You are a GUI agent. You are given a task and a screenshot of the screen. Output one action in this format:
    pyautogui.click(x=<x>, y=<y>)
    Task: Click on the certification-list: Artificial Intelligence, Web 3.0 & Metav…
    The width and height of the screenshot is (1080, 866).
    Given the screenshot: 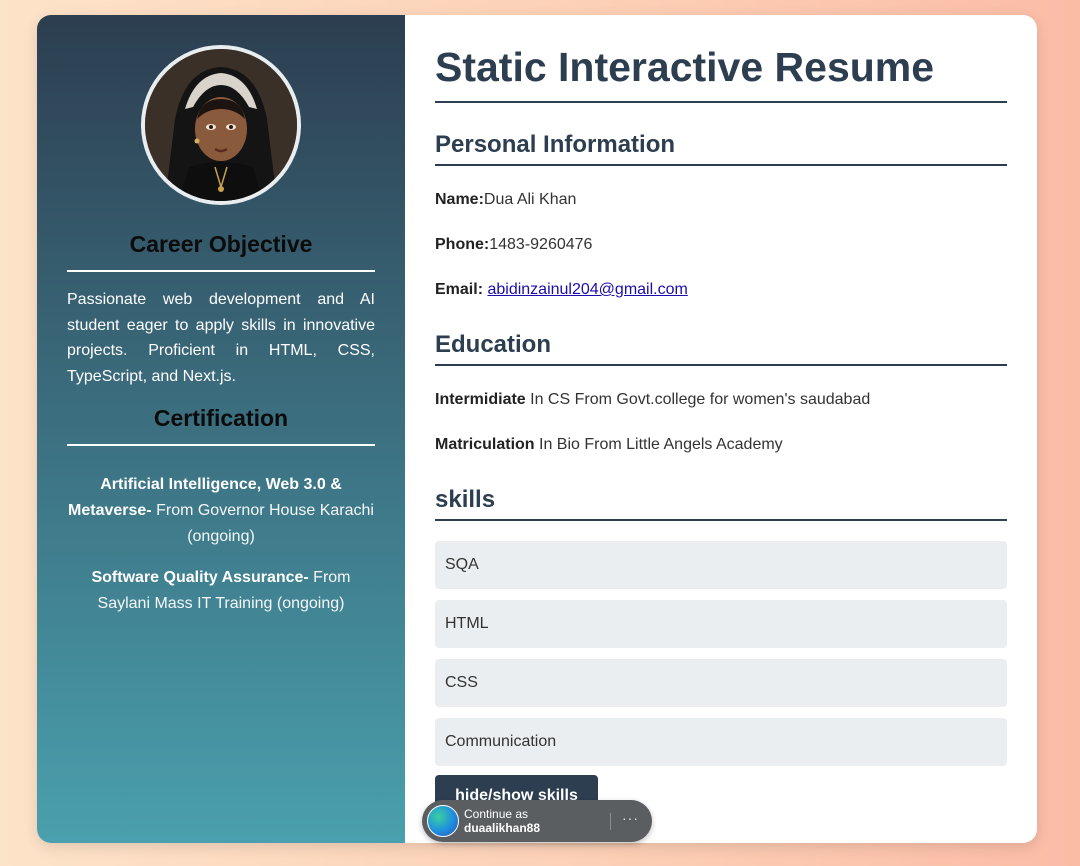 What is the action you would take?
    pyautogui.click(x=221, y=544)
    